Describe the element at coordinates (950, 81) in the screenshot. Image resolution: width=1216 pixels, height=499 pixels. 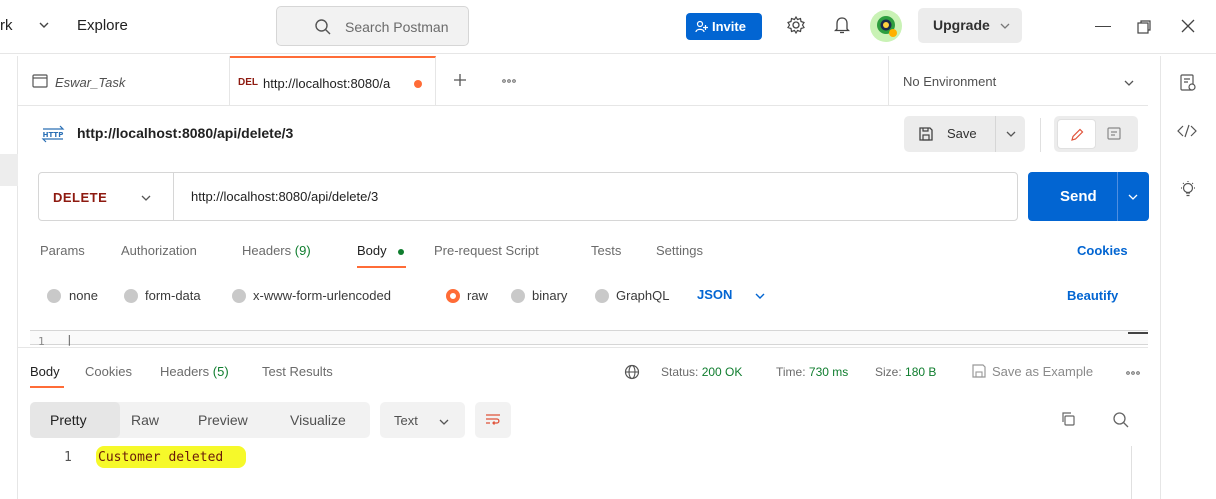
I see `environment-label: No Environment` at that location.